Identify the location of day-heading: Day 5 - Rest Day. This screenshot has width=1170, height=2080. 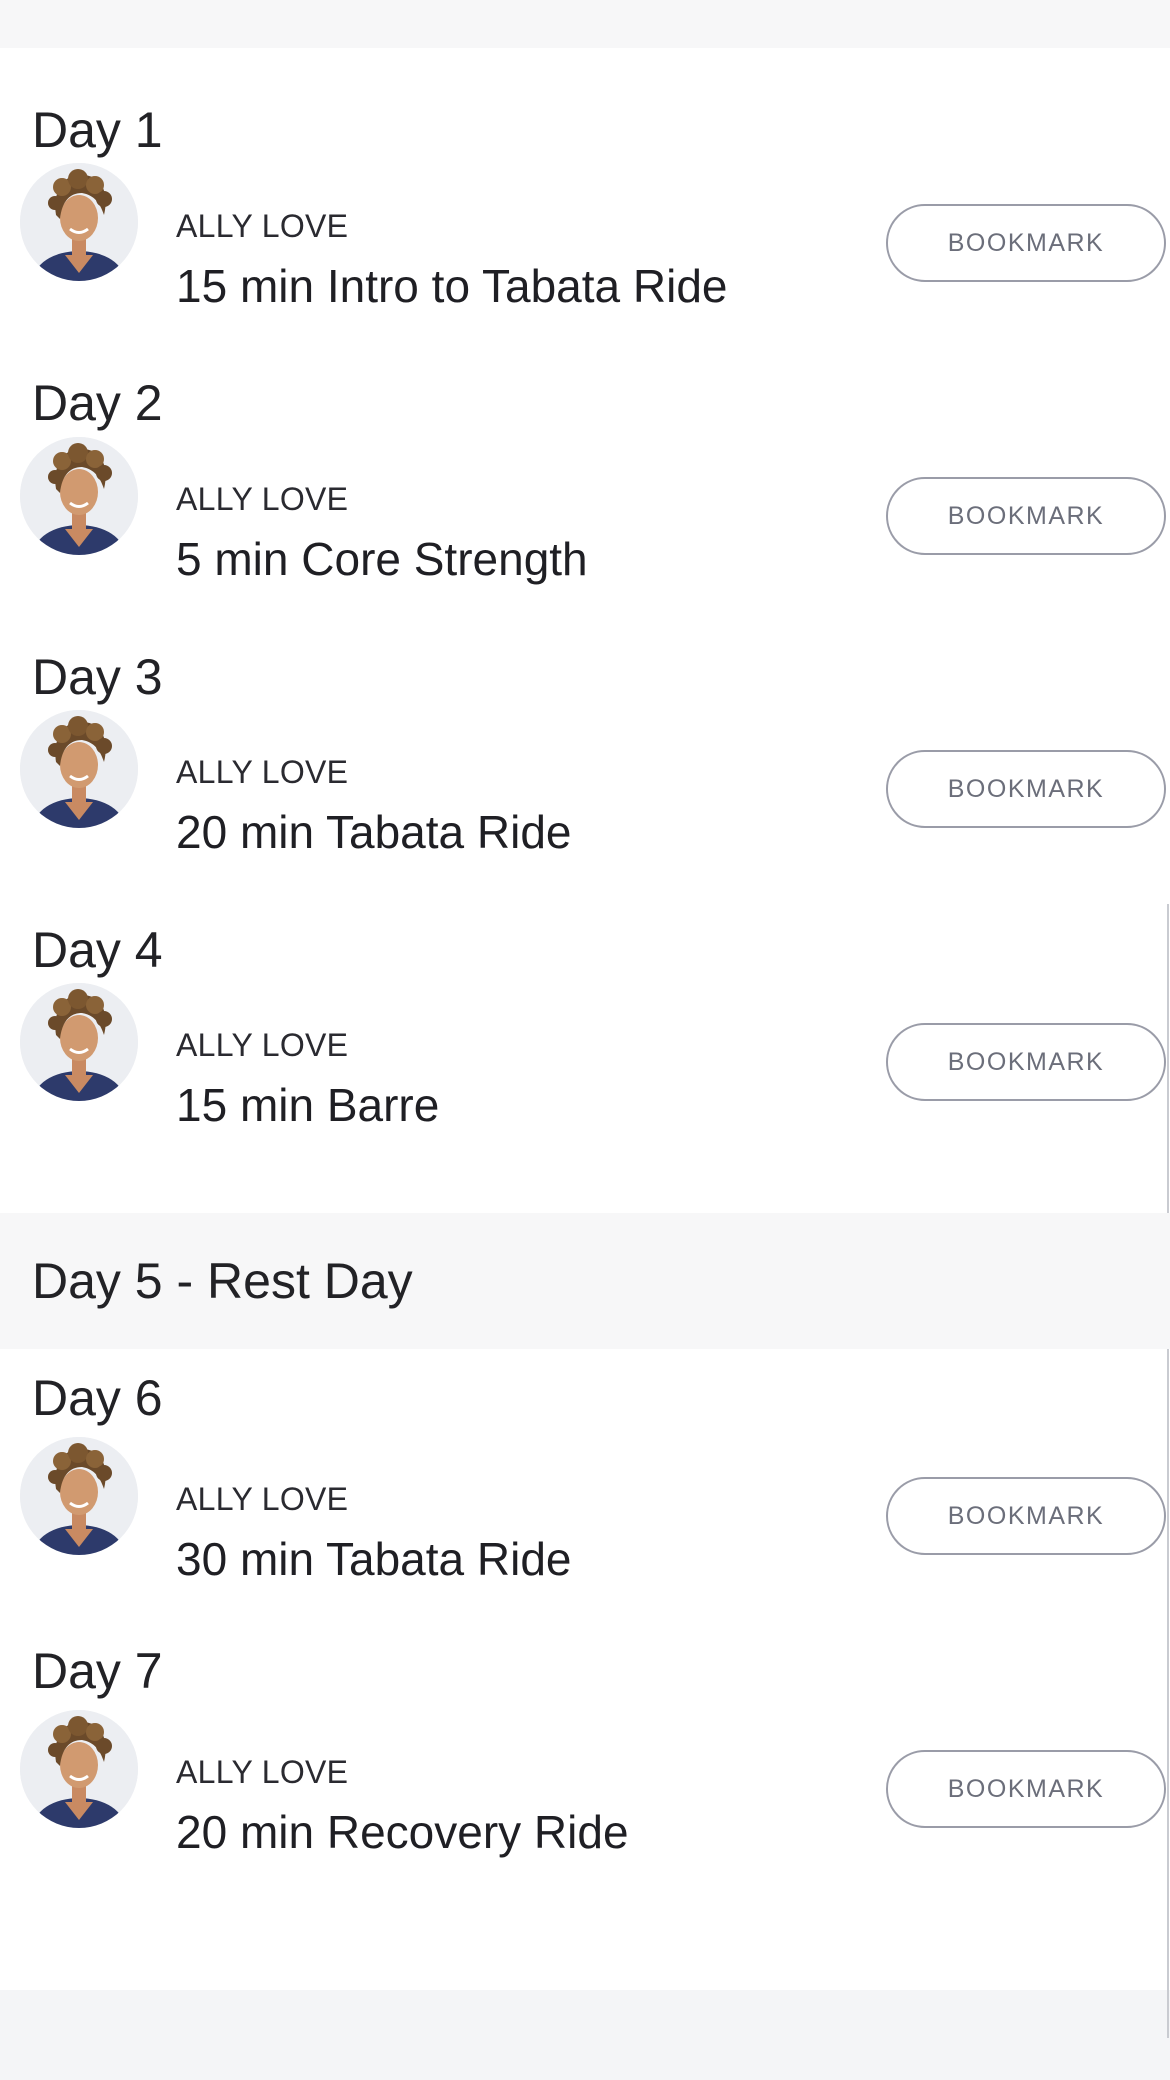
(222, 1281).